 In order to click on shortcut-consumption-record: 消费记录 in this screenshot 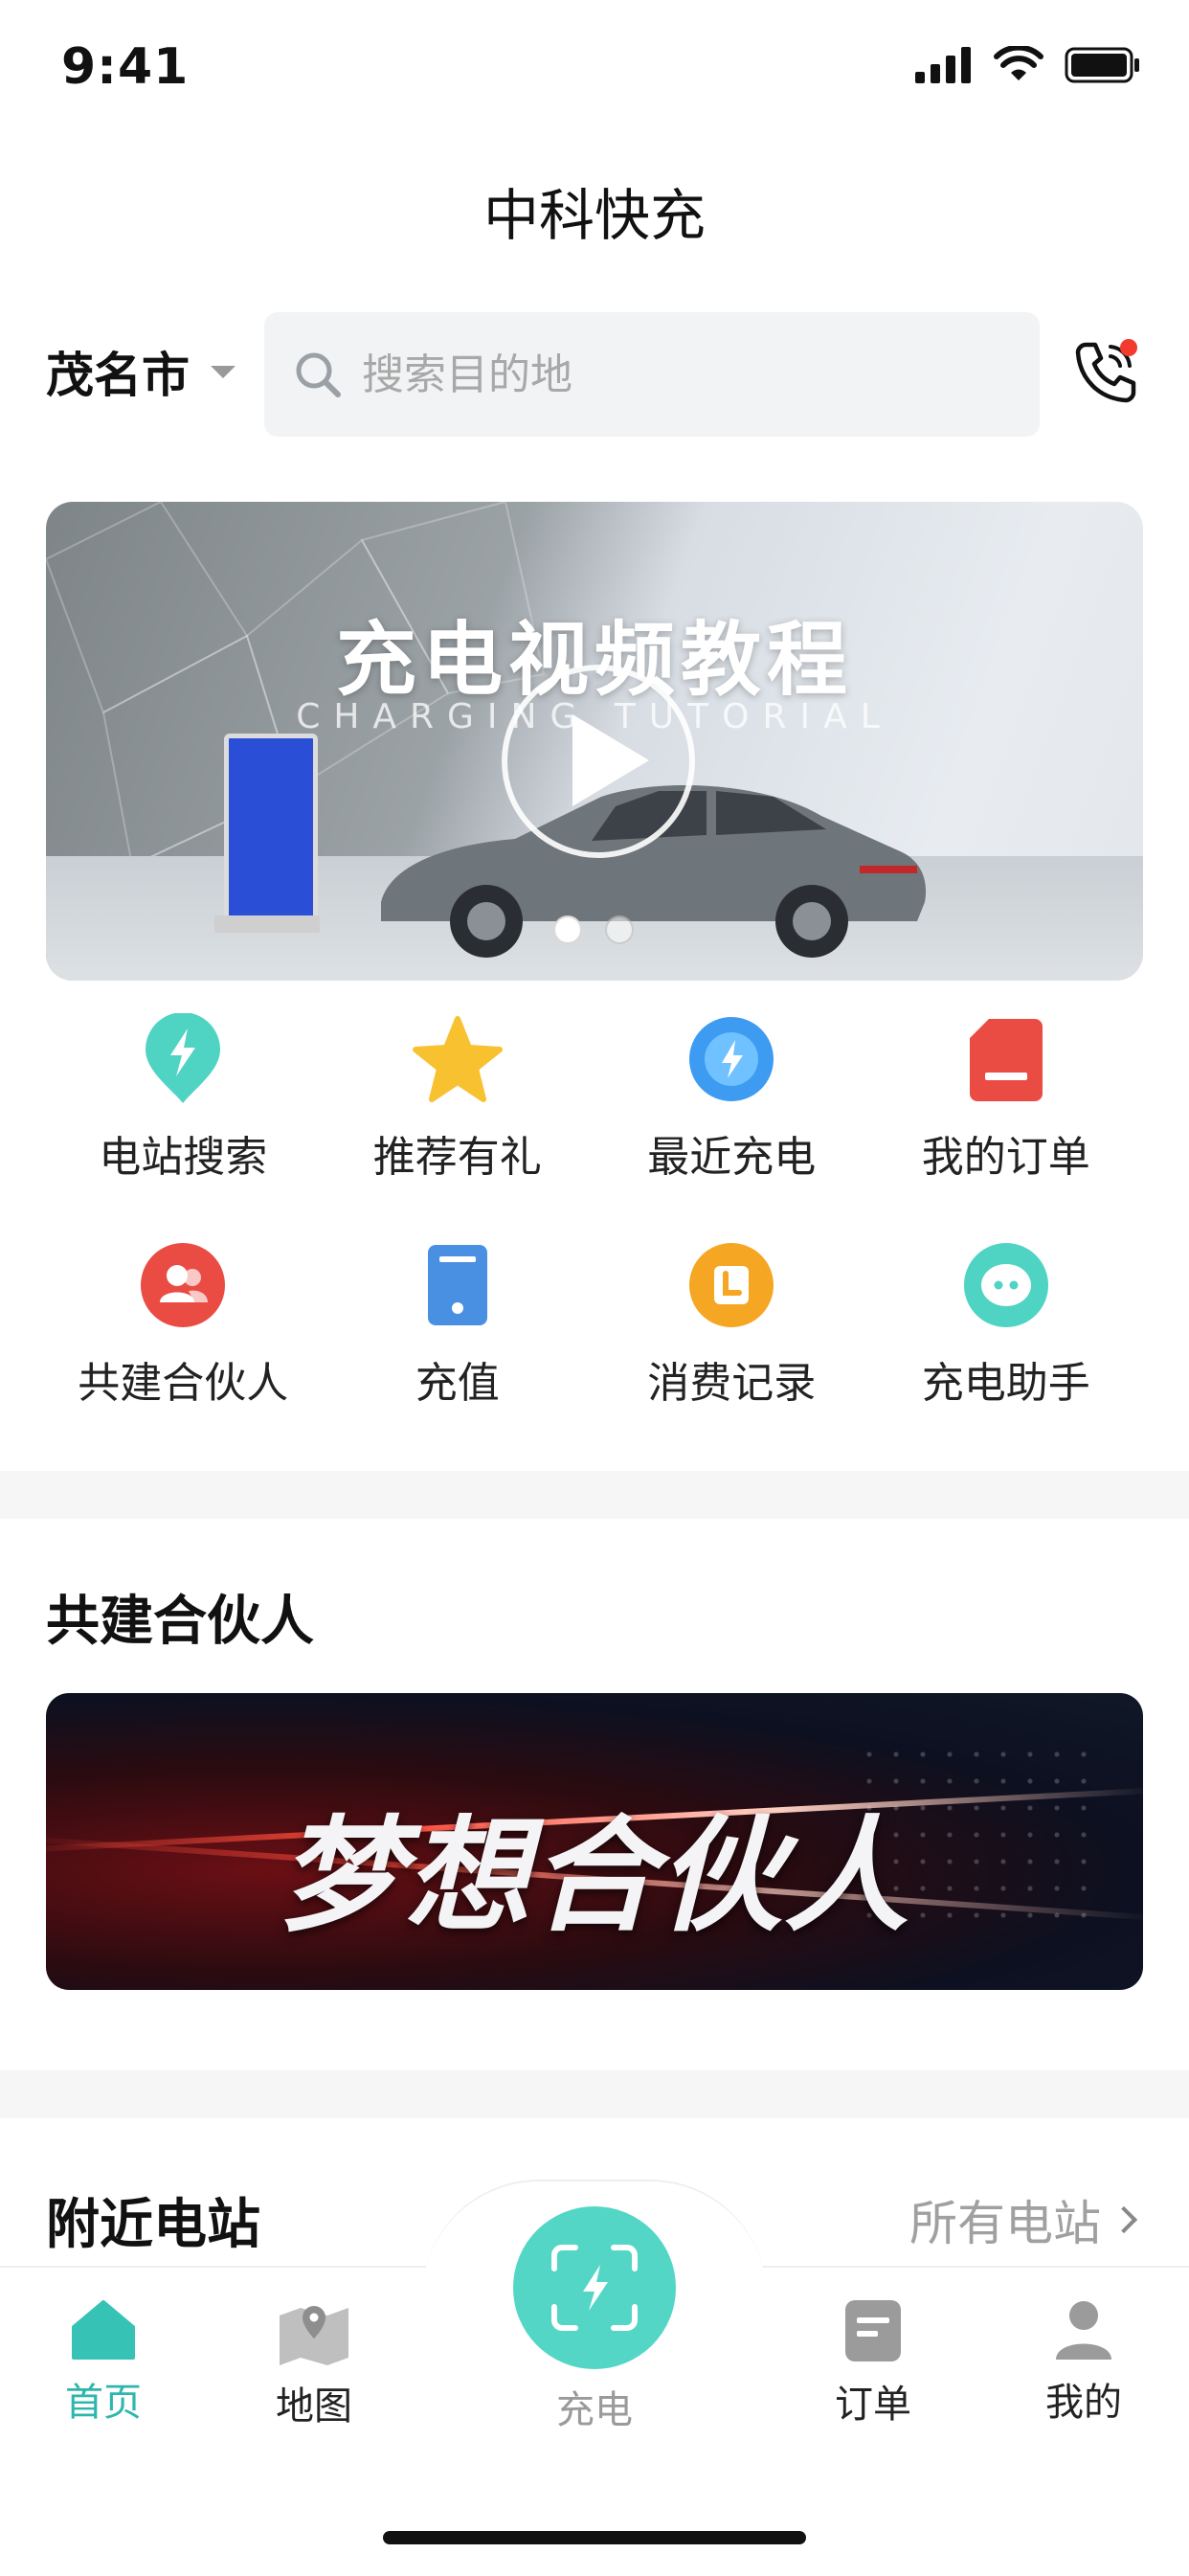, I will do `click(731, 1323)`.